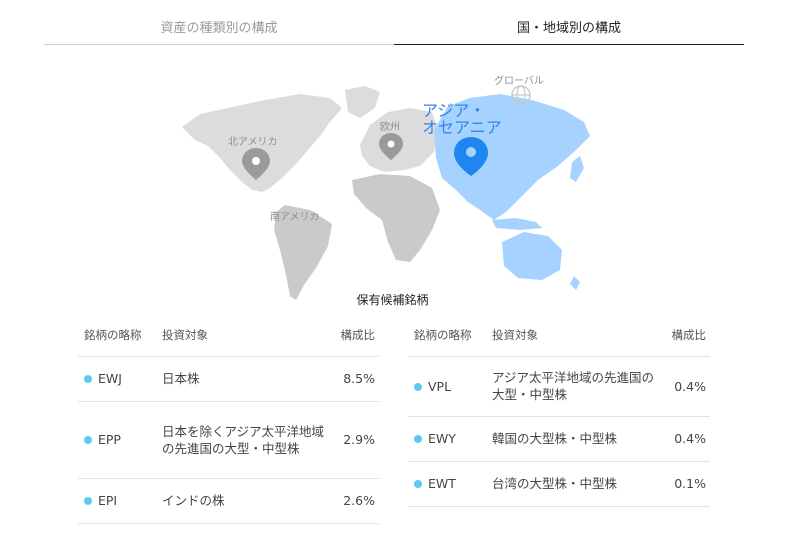  What do you see at coordinates (519, 80) in the screenshot?
I see `label-global: グローバル` at bounding box center [519, 80].